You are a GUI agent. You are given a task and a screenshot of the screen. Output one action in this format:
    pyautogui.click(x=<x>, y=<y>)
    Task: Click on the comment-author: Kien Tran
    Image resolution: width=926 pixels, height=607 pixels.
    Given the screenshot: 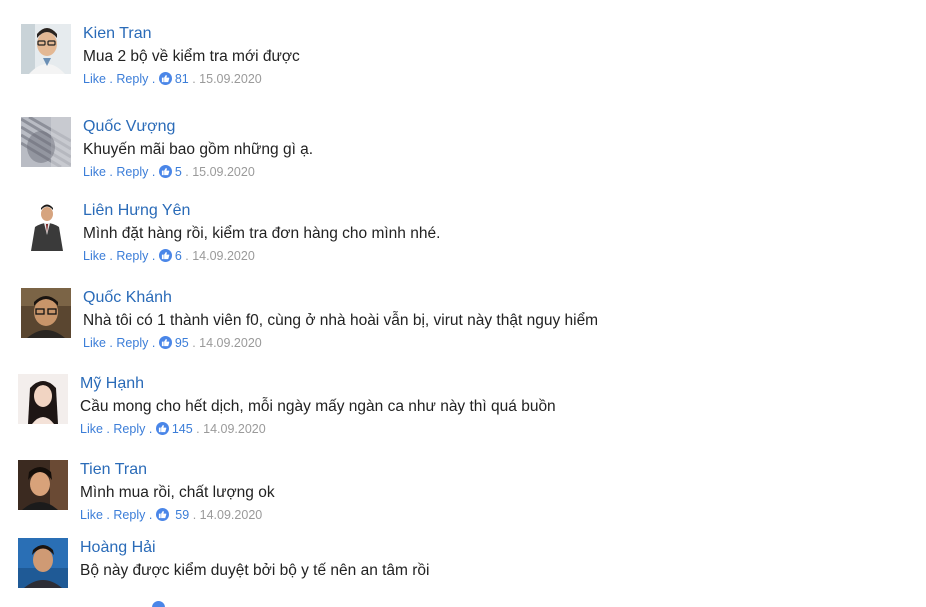 What is the action you would take?
    pyautogui.click(x=191, y=34)
    